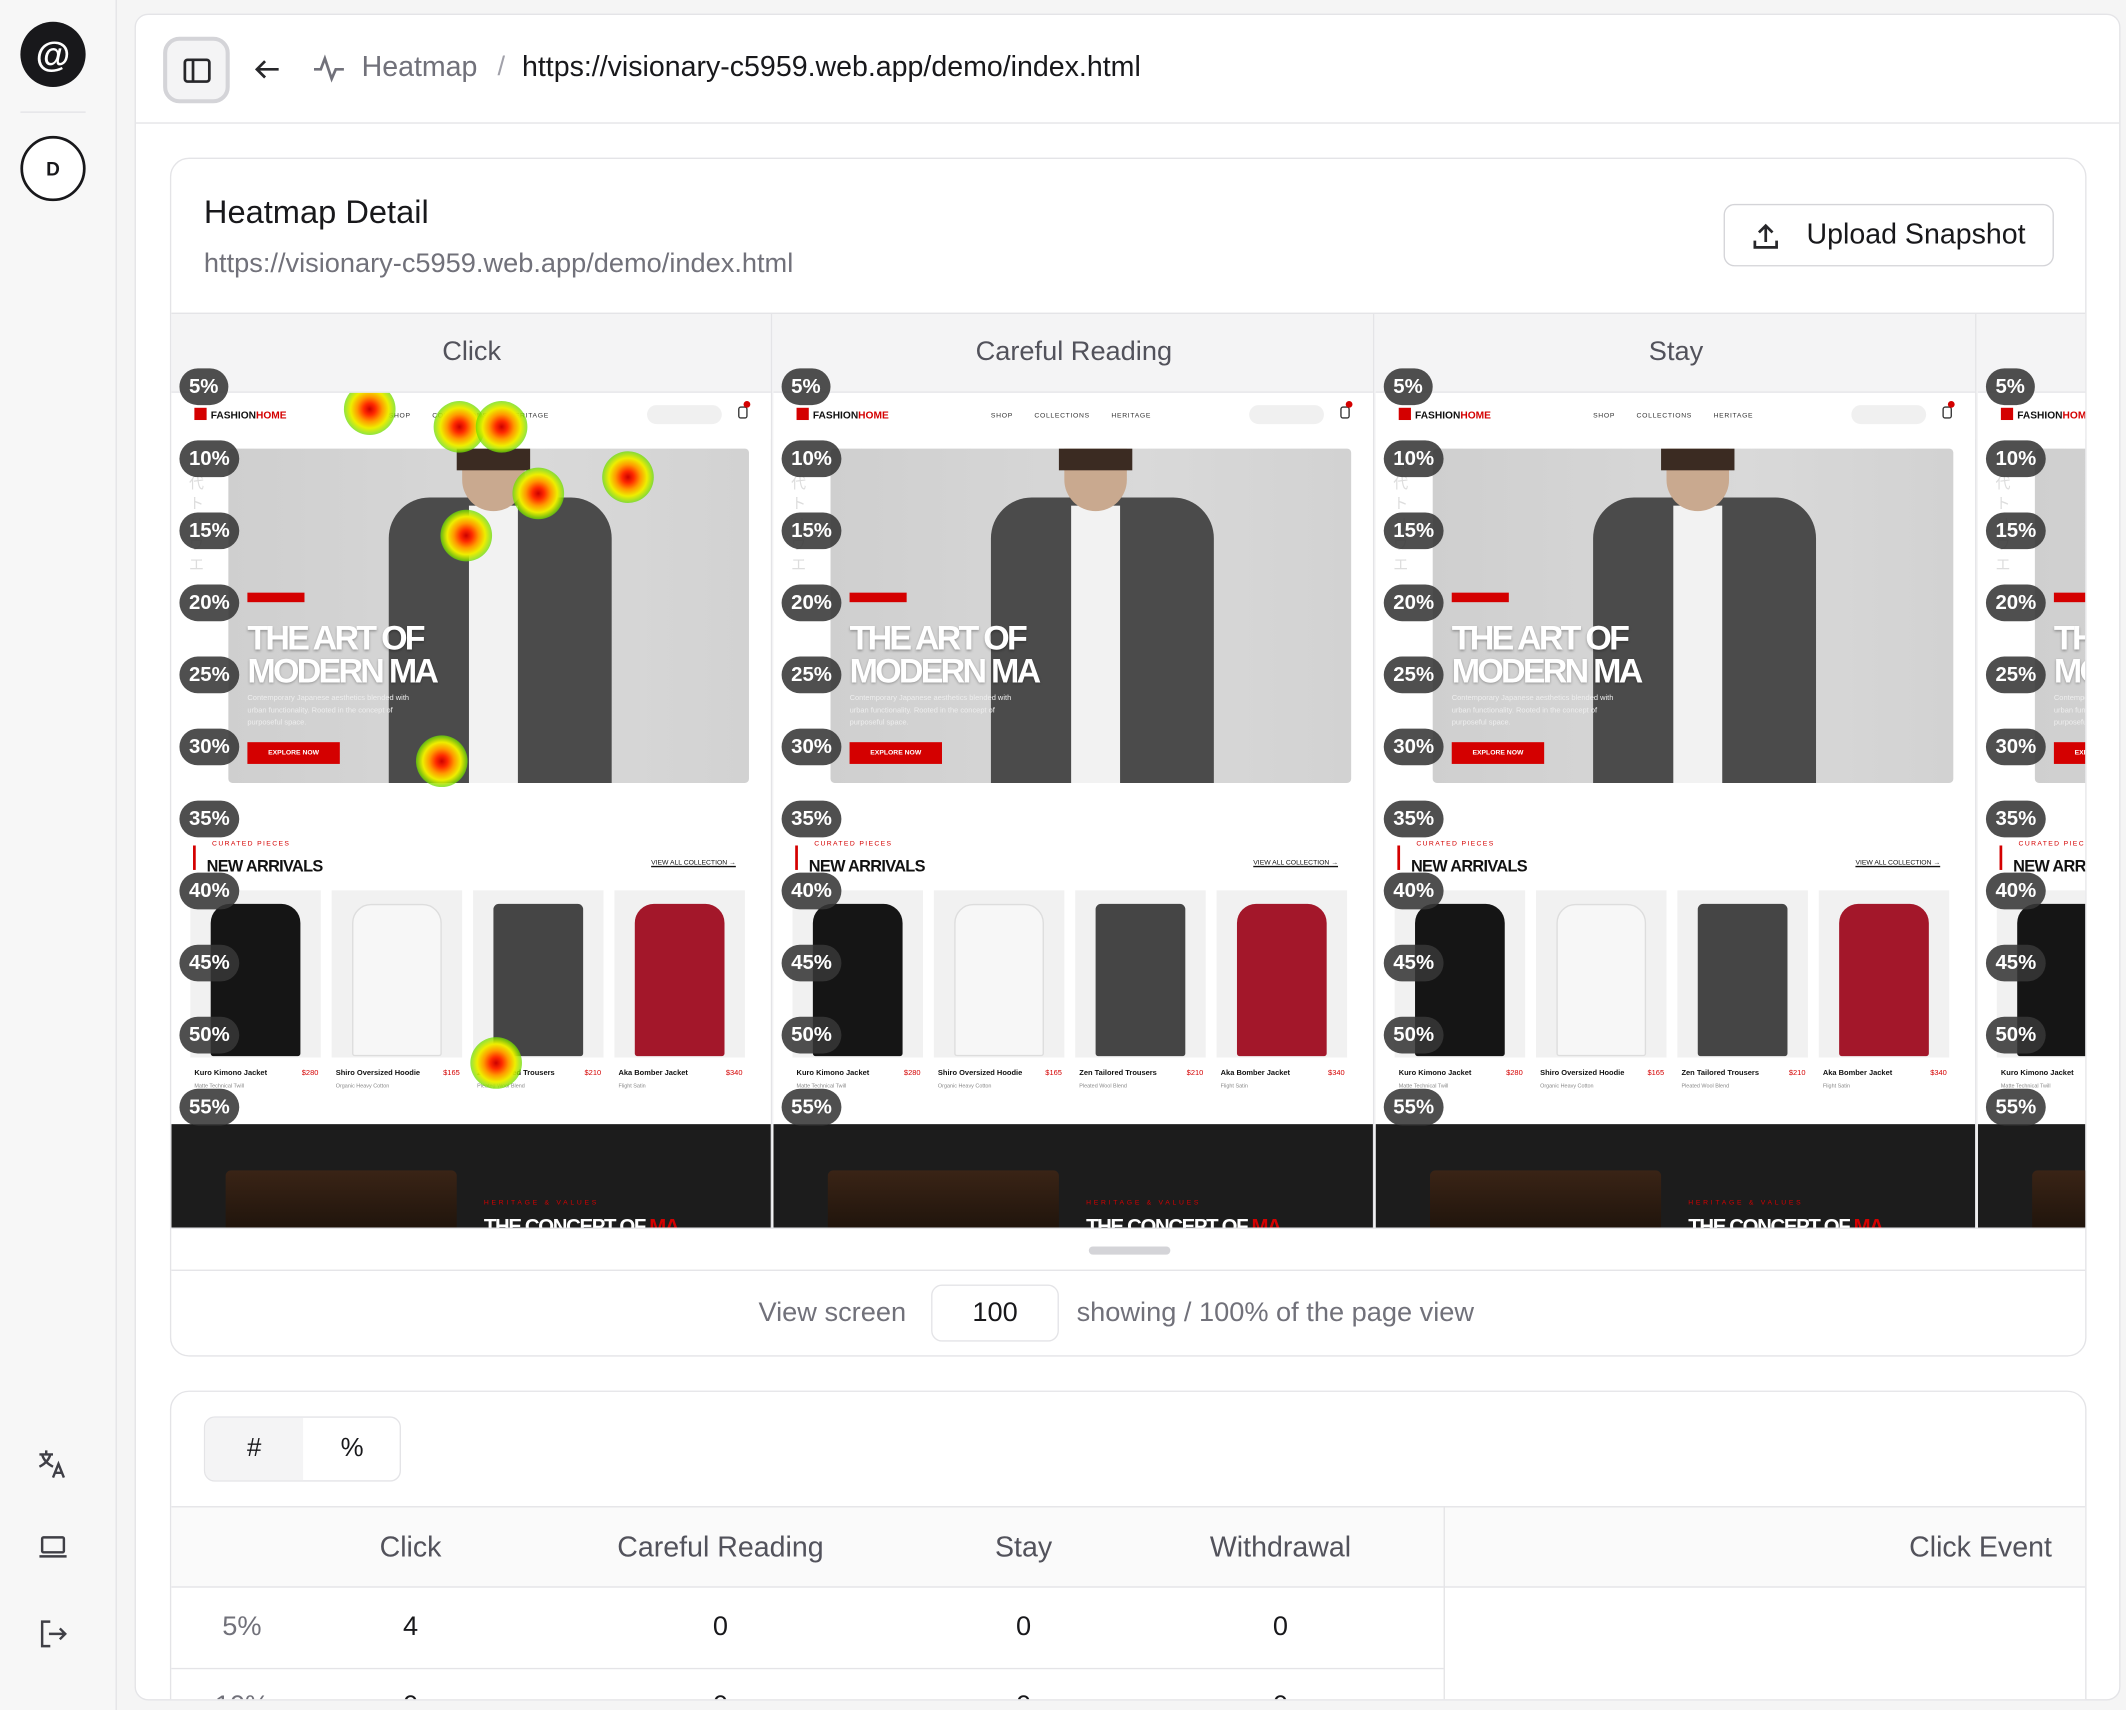  What do you see at coordinates (1455, 844) in the screenshot?
I see `section-tag: CURATED PIECES` at bounding box center [1455, 844].